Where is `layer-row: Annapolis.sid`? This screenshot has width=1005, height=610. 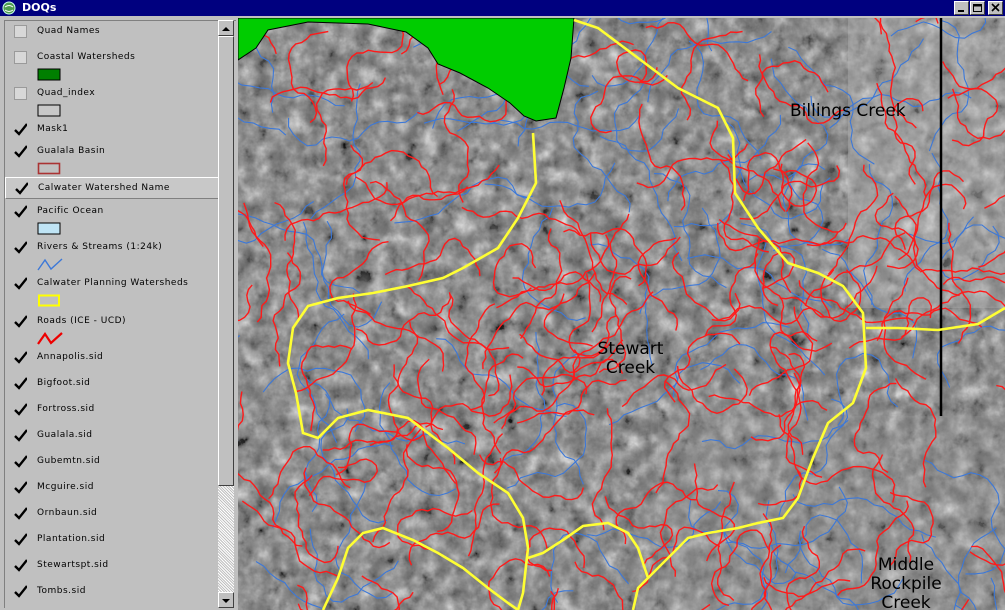 layer-row: Annapolis.sid is located at coordinates (112, 359).